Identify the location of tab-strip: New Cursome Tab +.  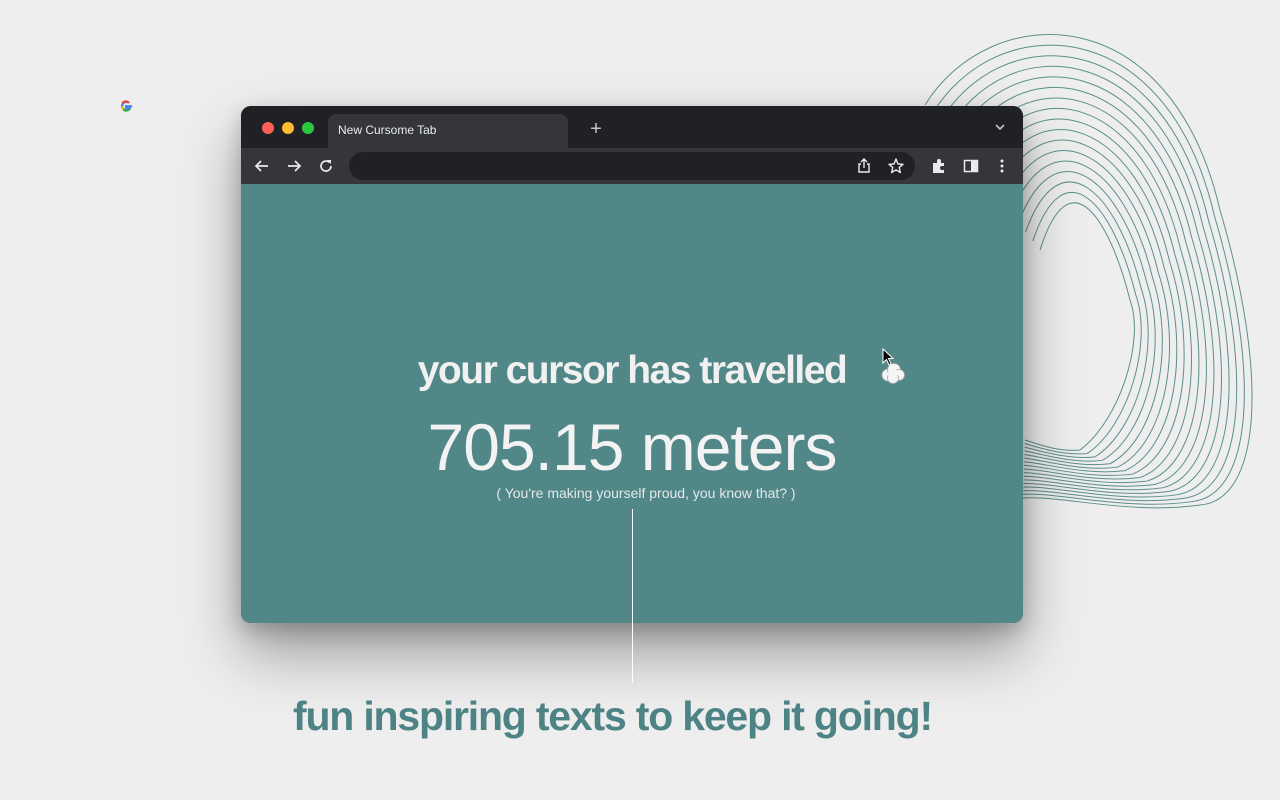
(632, 127).